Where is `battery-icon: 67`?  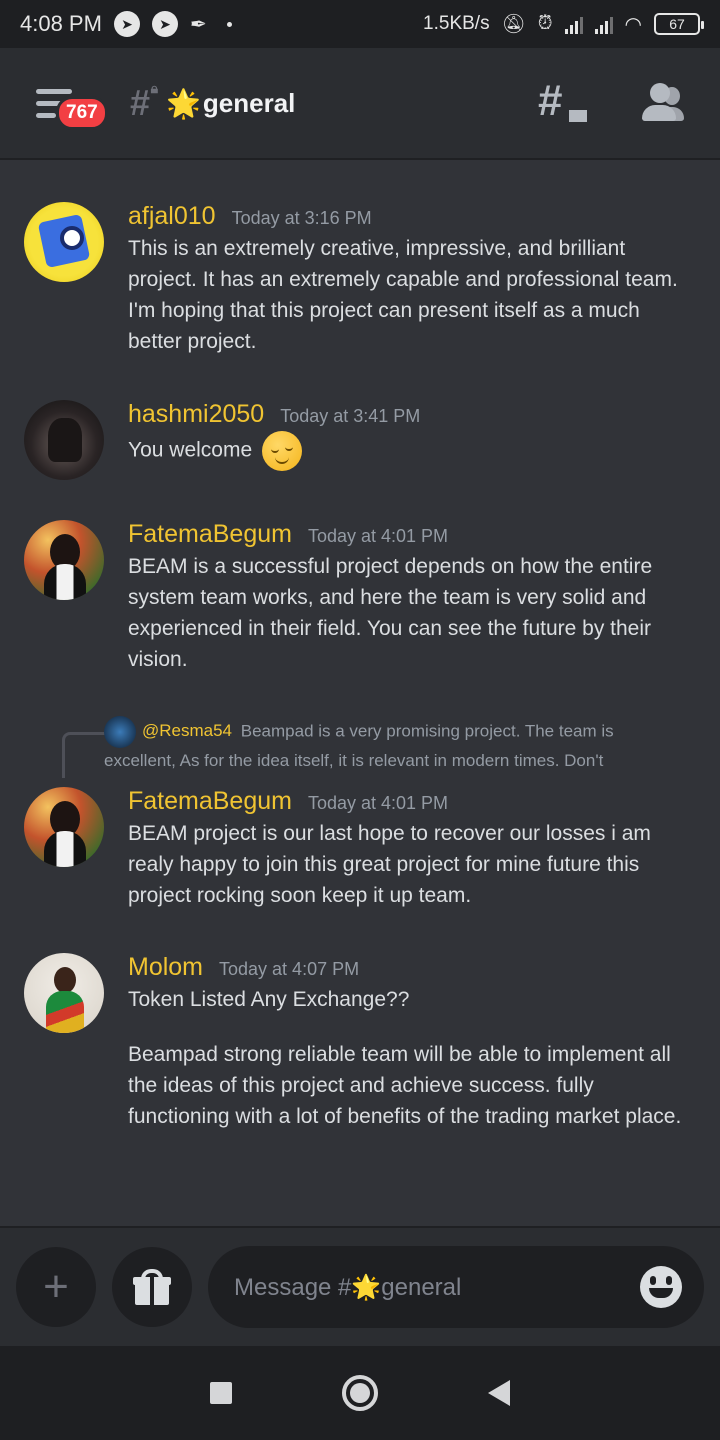 battery-icon: 67 is located at coordinates (679, 24).